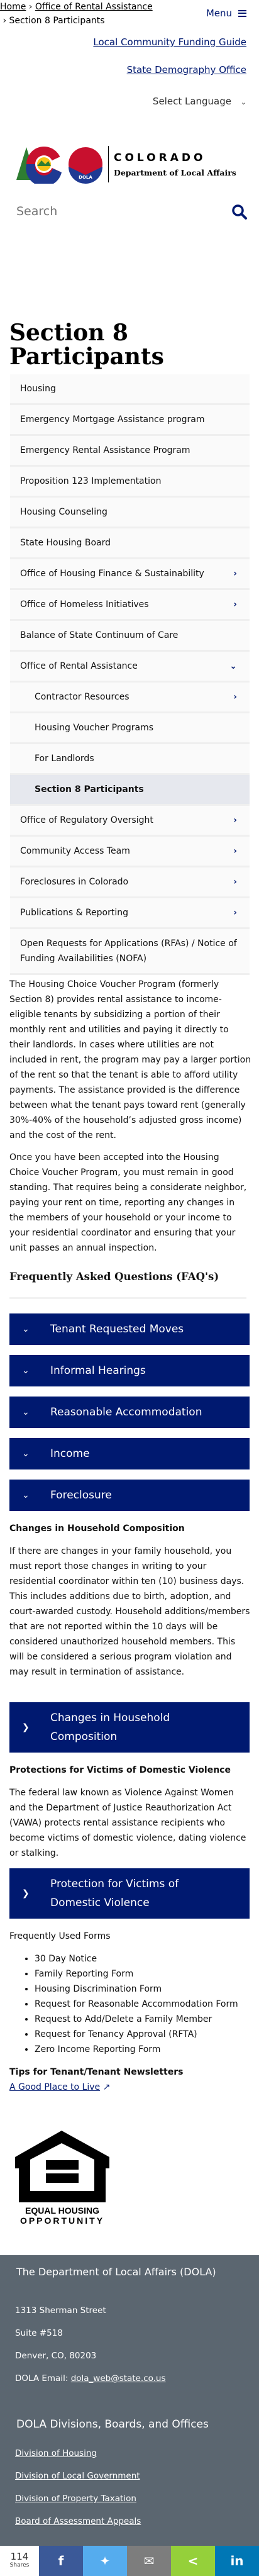  What do you see at coordinates (130, 420) in the screenshot?
I see `sidebar-item: Emergency Mortgage Assistance program` at bounding box center [130, 420].